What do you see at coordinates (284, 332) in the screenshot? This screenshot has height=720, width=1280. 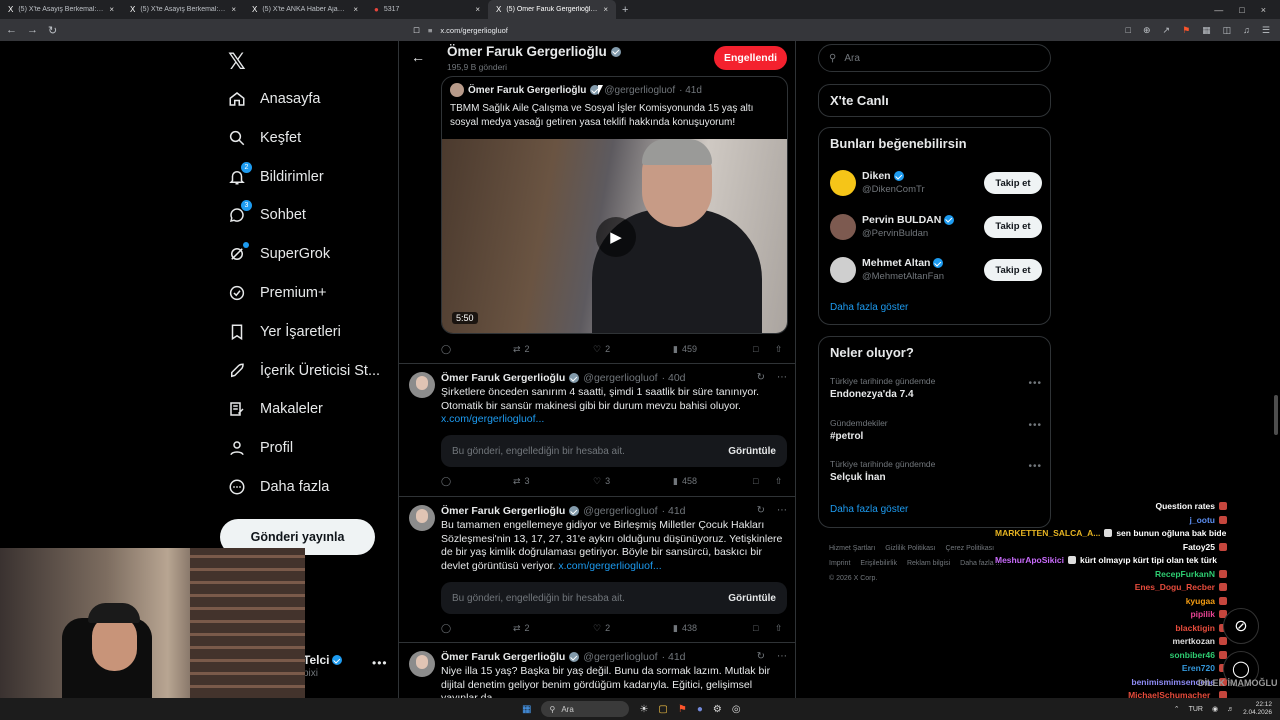 I see `nav-item-bookmark: Yer İşaretleri` at bounding box center [284, 332].